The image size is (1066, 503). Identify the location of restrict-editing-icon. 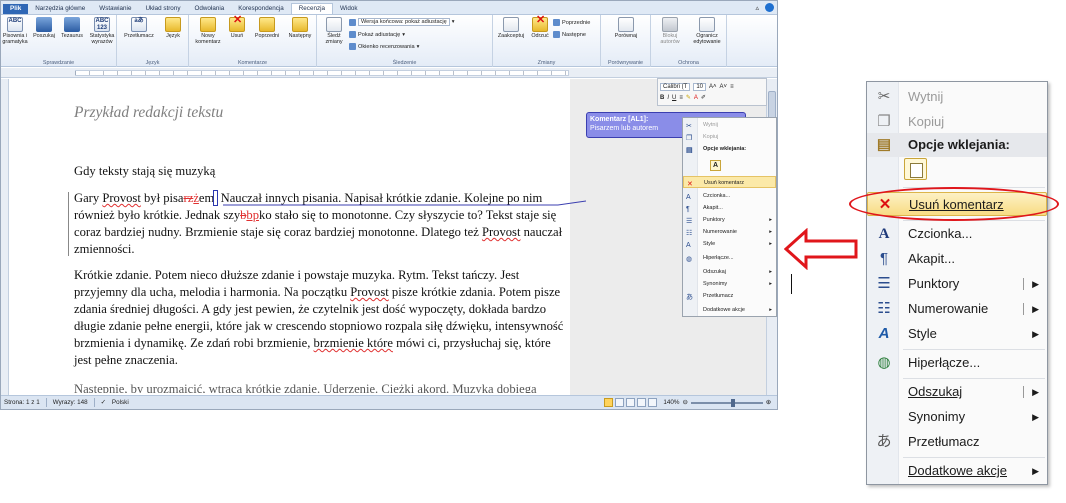
(707, 24).